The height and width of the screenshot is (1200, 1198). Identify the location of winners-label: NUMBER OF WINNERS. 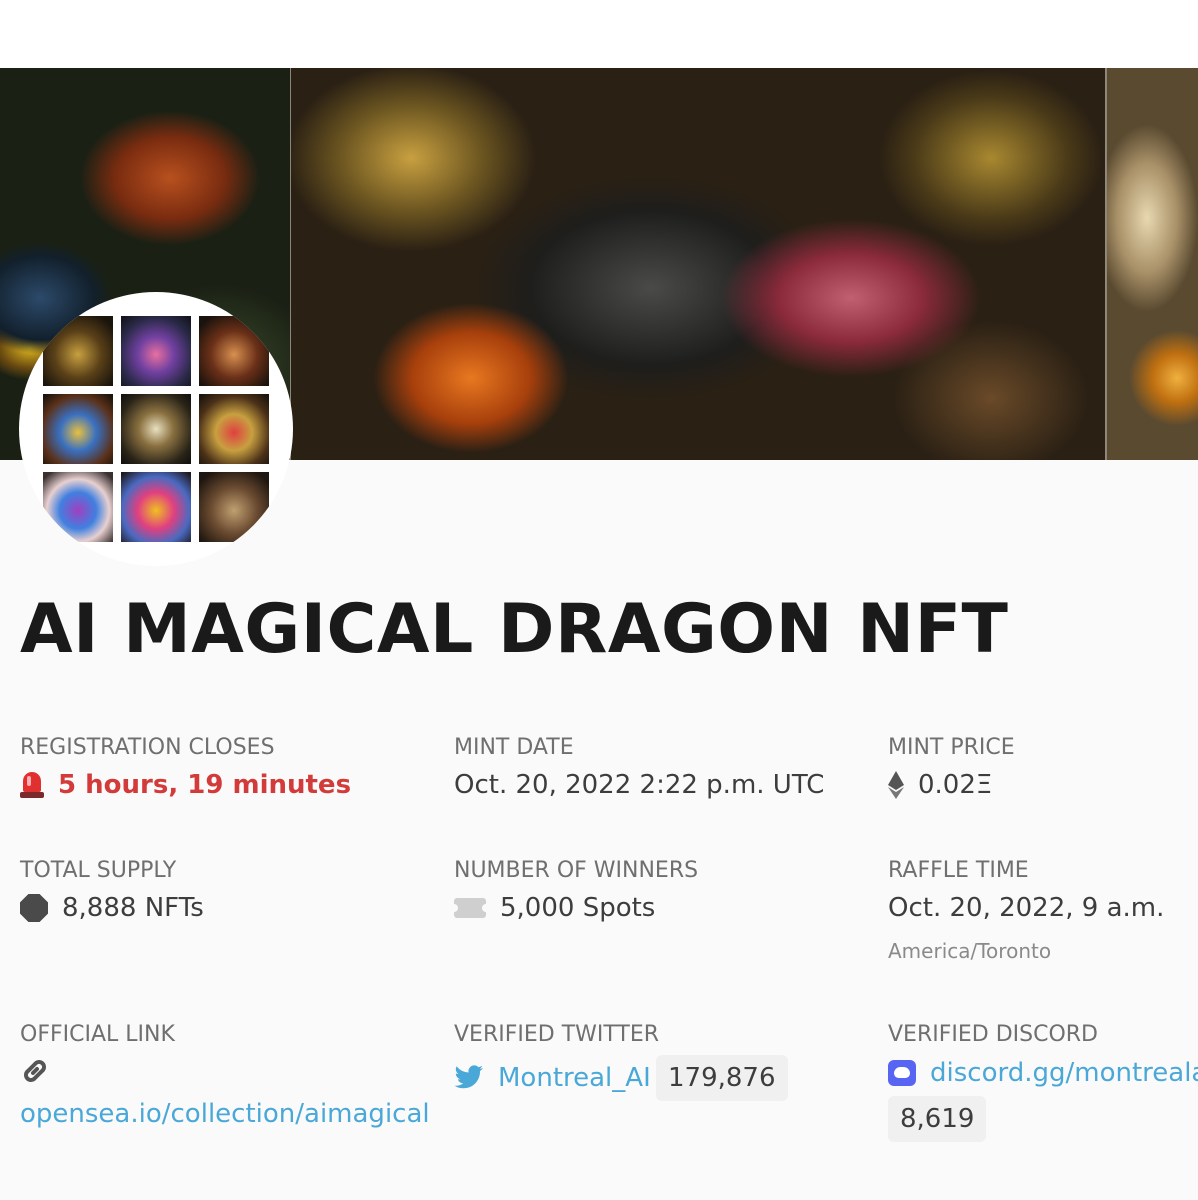
(576, 870).